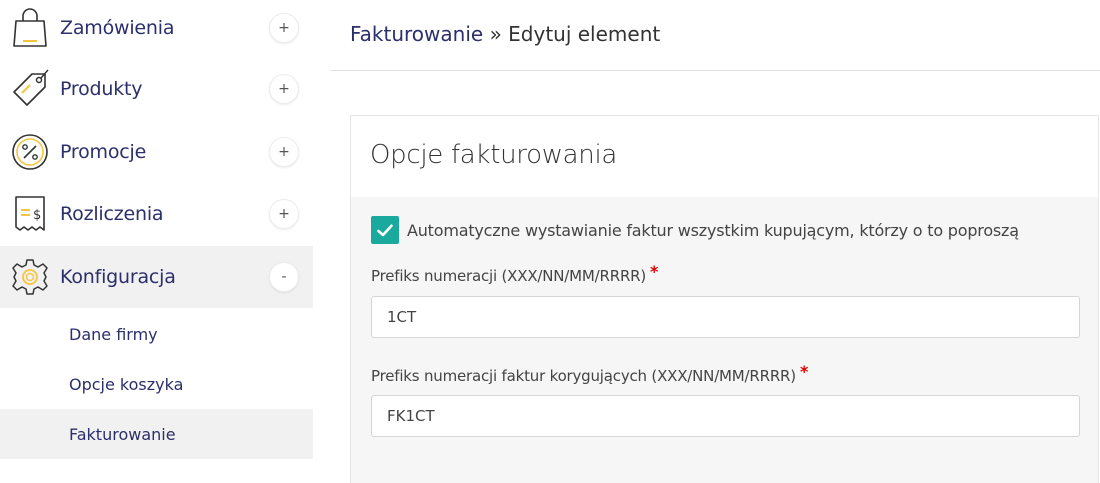 This screenshot has height=483, width=1100. What do you see at coordinates (30, 152) in the screenshot?
I see `percent-badge-icon` at bounding box center [30, 152].